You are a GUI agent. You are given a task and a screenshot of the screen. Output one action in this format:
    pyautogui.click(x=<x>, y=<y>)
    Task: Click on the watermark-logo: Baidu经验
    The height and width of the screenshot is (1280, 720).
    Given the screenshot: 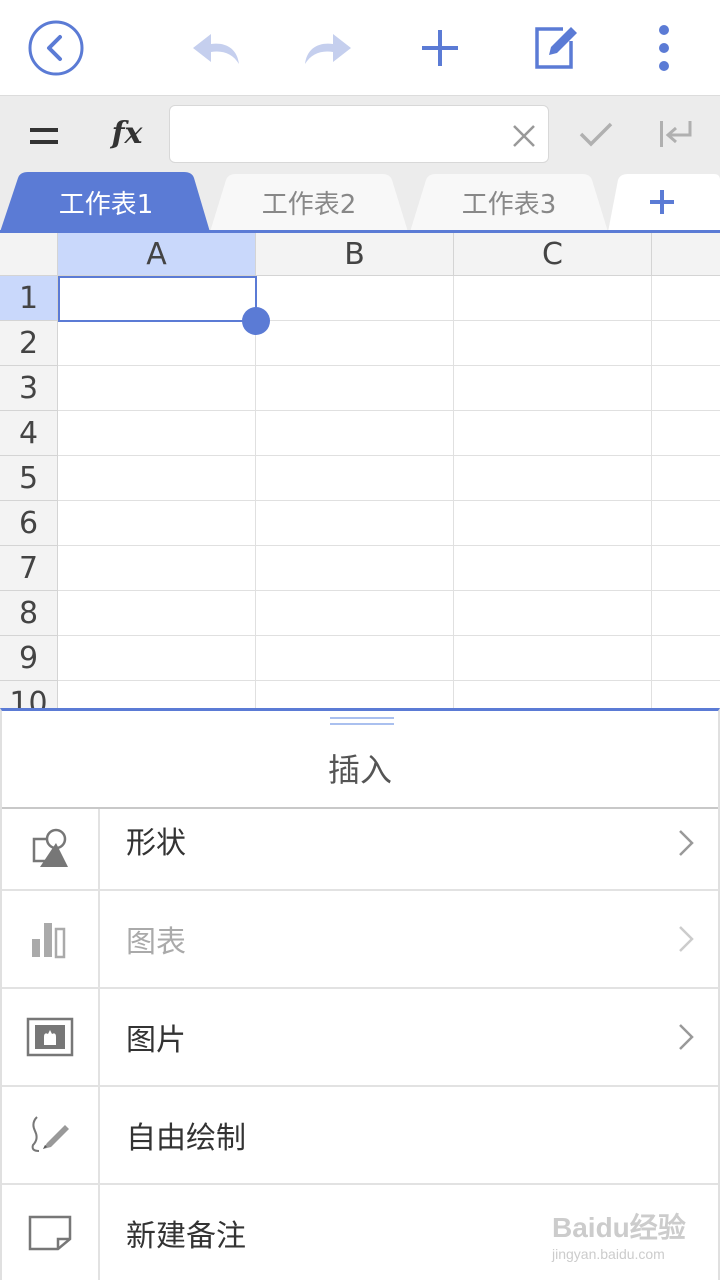 What is the action you would take?
    pyautogui.click(x=619, y=1227)
    